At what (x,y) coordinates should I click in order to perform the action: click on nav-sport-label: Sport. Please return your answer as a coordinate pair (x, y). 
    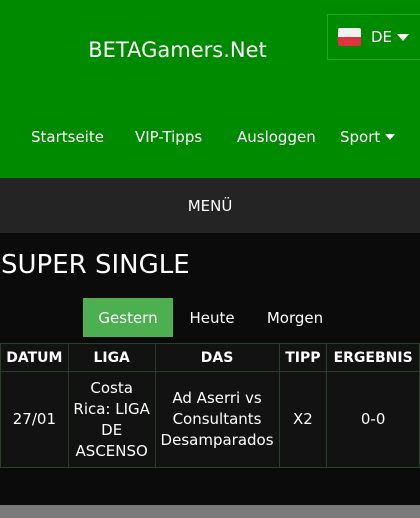
    Looking at the image, I should click on (360, 137).